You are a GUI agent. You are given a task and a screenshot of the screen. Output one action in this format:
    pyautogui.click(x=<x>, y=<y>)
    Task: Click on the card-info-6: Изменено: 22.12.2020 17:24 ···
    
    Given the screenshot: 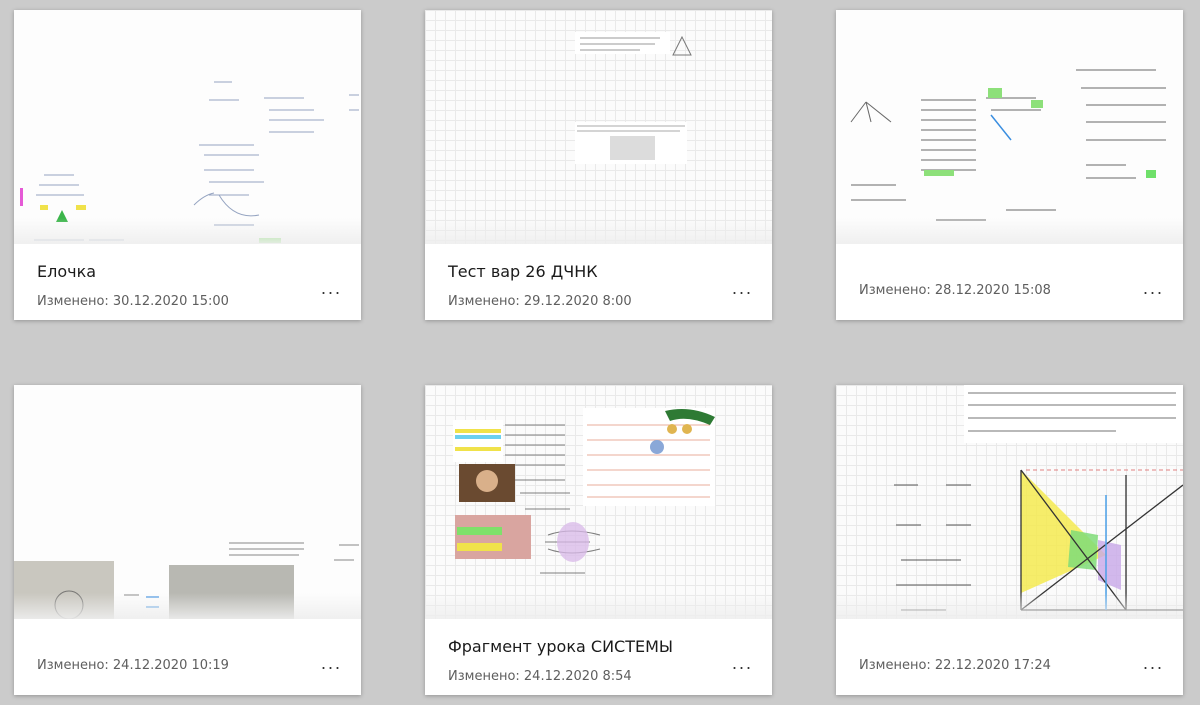 What is the action you would take?
    pyautogui.click(x=1009, y=657)
    